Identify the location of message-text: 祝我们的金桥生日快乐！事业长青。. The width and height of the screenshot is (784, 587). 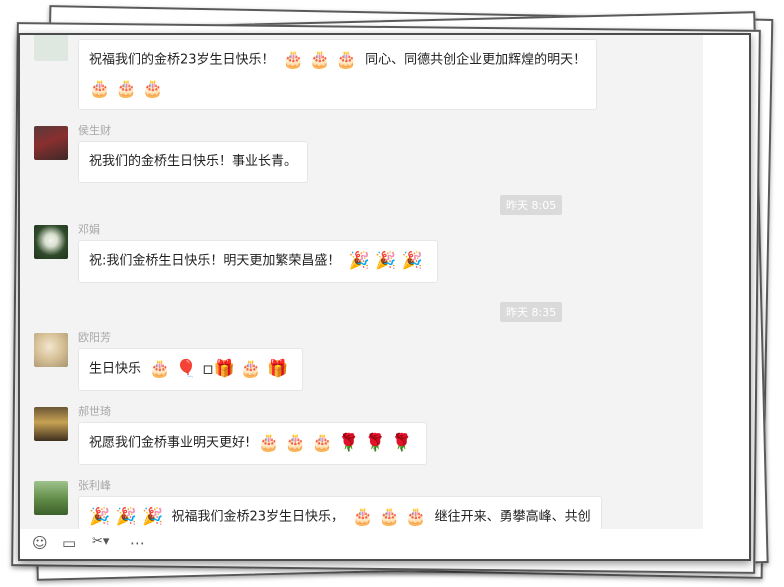
(193, 161).